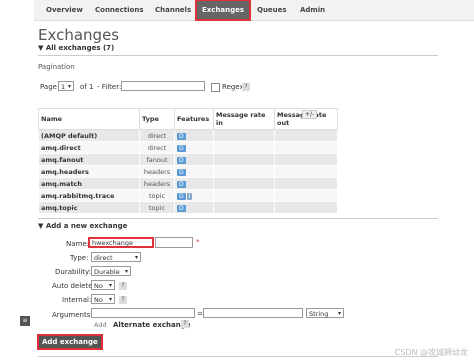 The height and width of the screenshot is (361, 474). I want to click on tab-overview: Overview, so click(64, 10).